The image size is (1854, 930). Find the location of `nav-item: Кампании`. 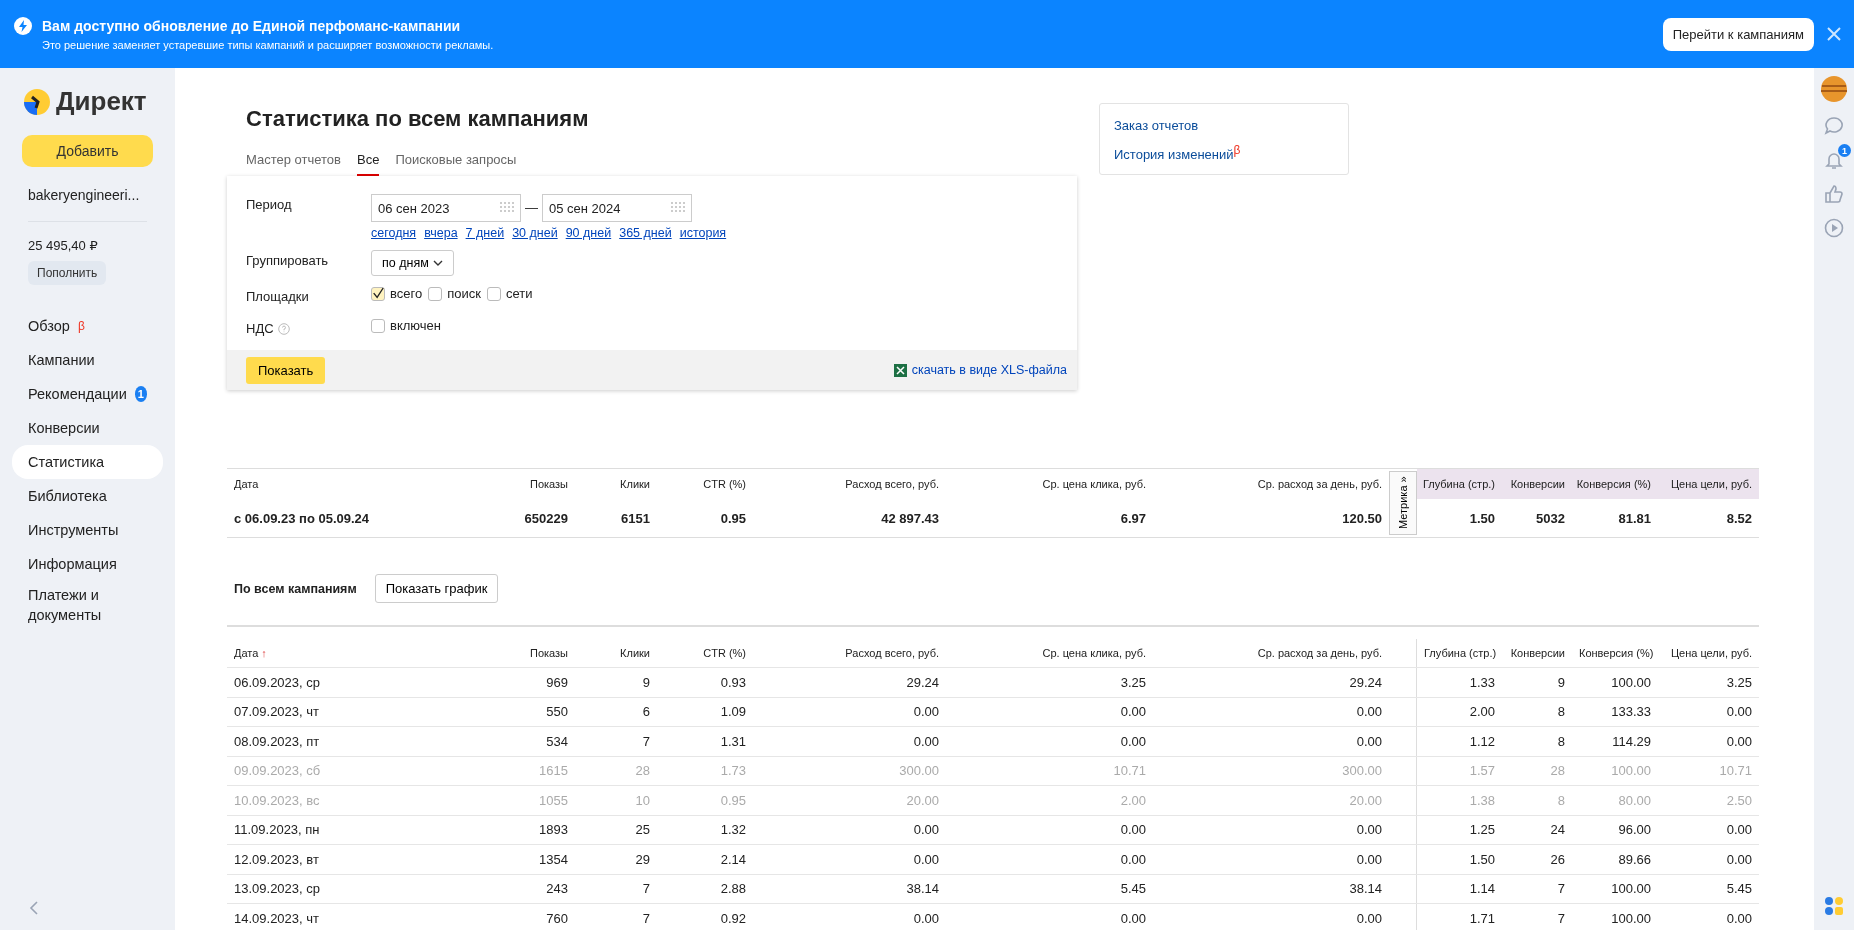

nav-item: Кампании is located at coordinates (87, 360).